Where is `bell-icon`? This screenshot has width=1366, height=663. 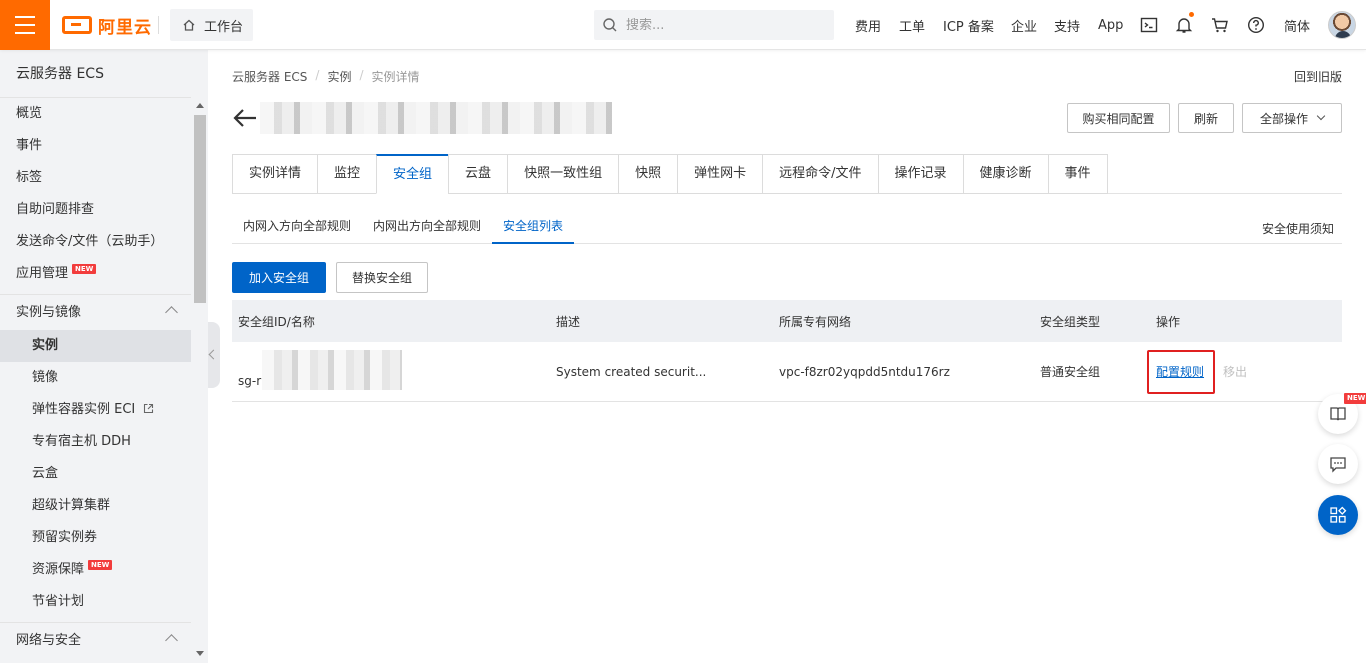 bell-icon is located at coordinates (1184, 25).